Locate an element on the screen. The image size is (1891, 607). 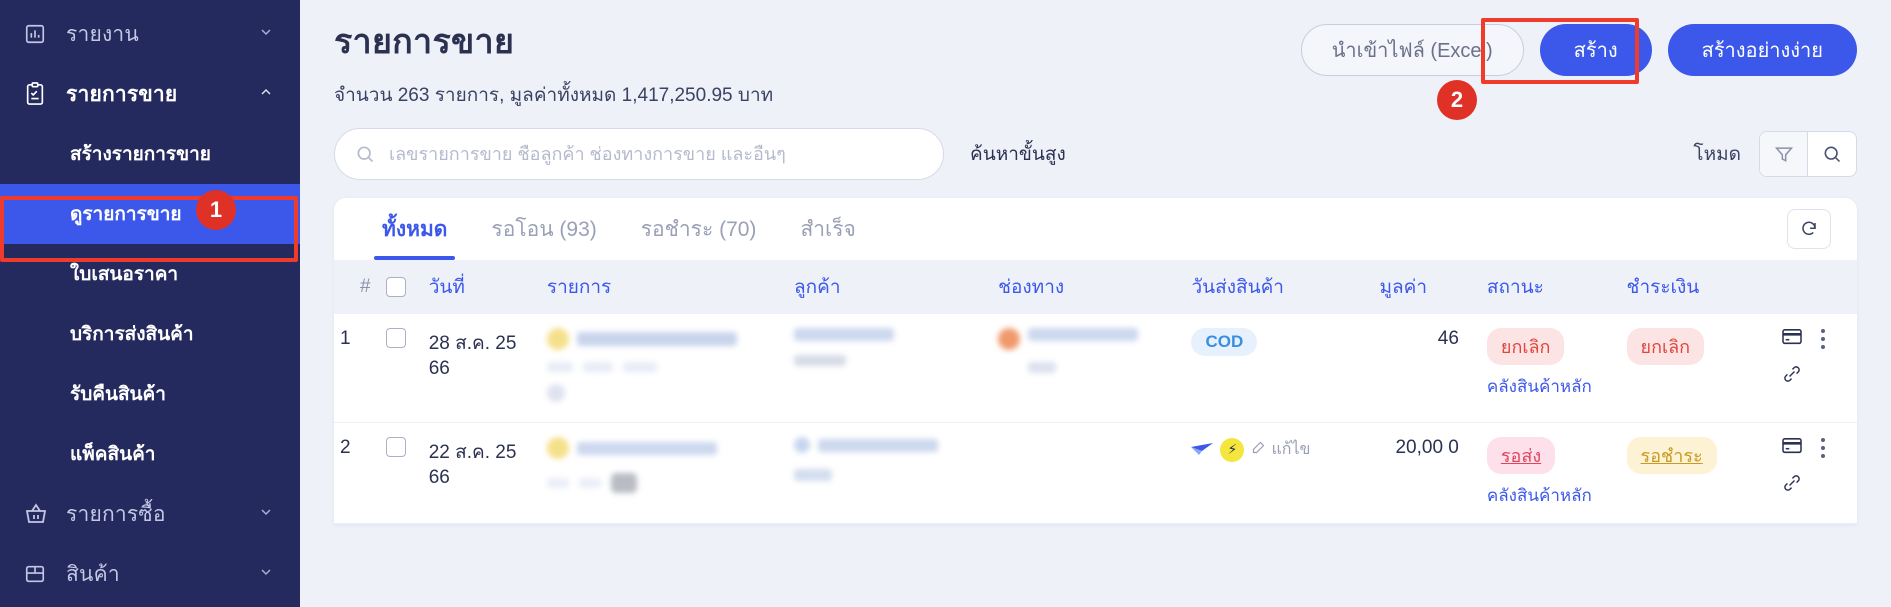
search-box is located at coordinates (639, 154).